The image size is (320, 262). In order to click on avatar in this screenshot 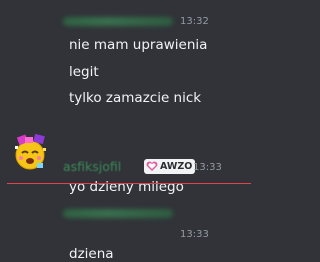, I will do `click(30, 153)`.